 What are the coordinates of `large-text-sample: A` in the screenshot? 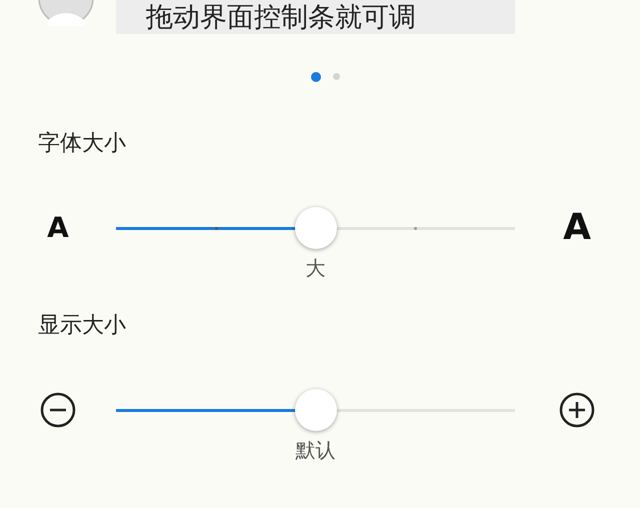 It's located at (577, 228).